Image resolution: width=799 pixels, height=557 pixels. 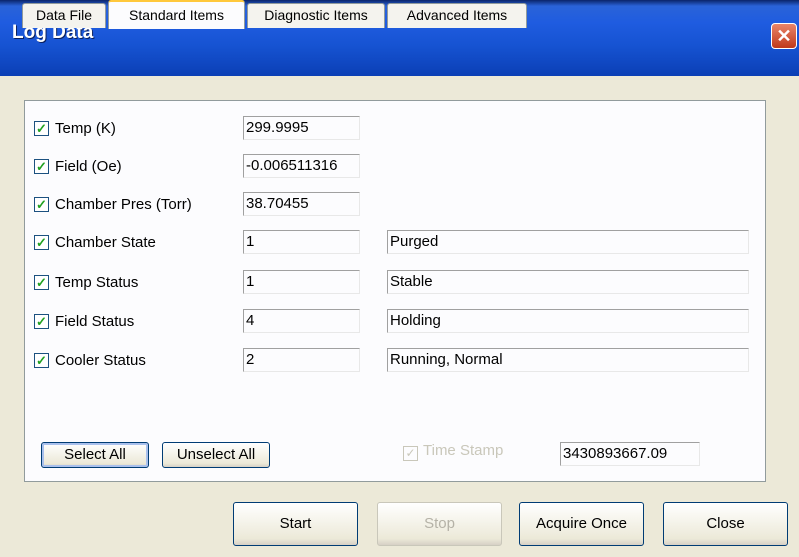 What do you see at coordinates (41, 282) in the screenshot?
I see `temp-status-checkbox: ✓` at bounding box center [41, 282].